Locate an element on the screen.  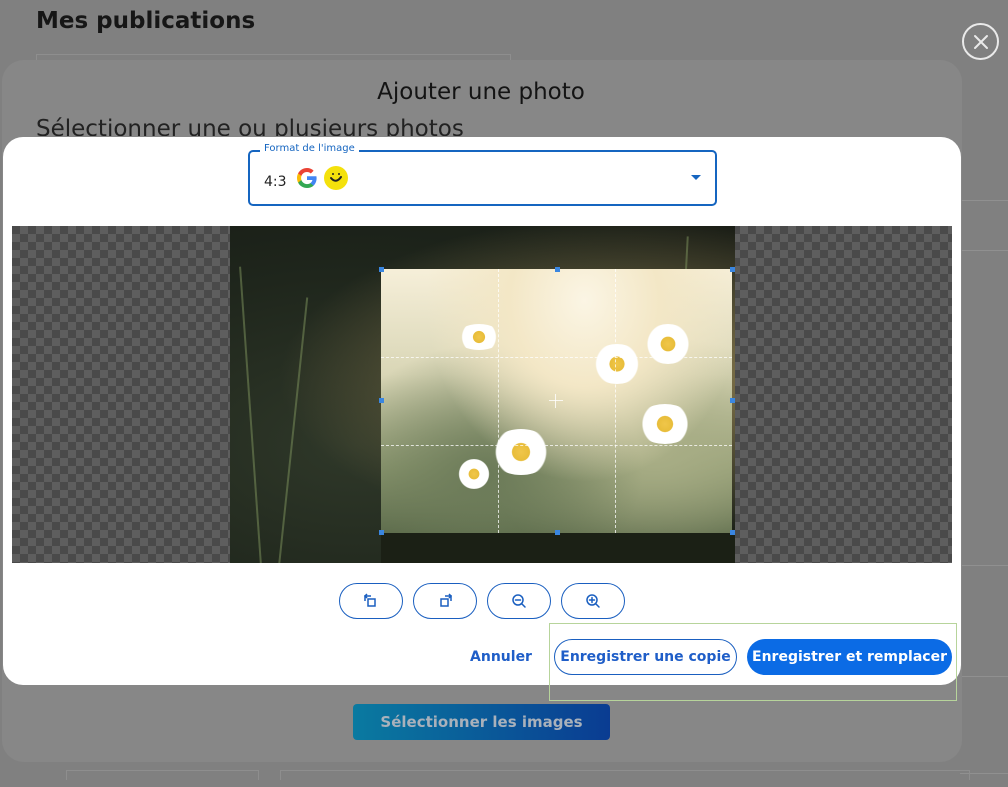
zoom-in-icon is located at coordinates (593, 601).